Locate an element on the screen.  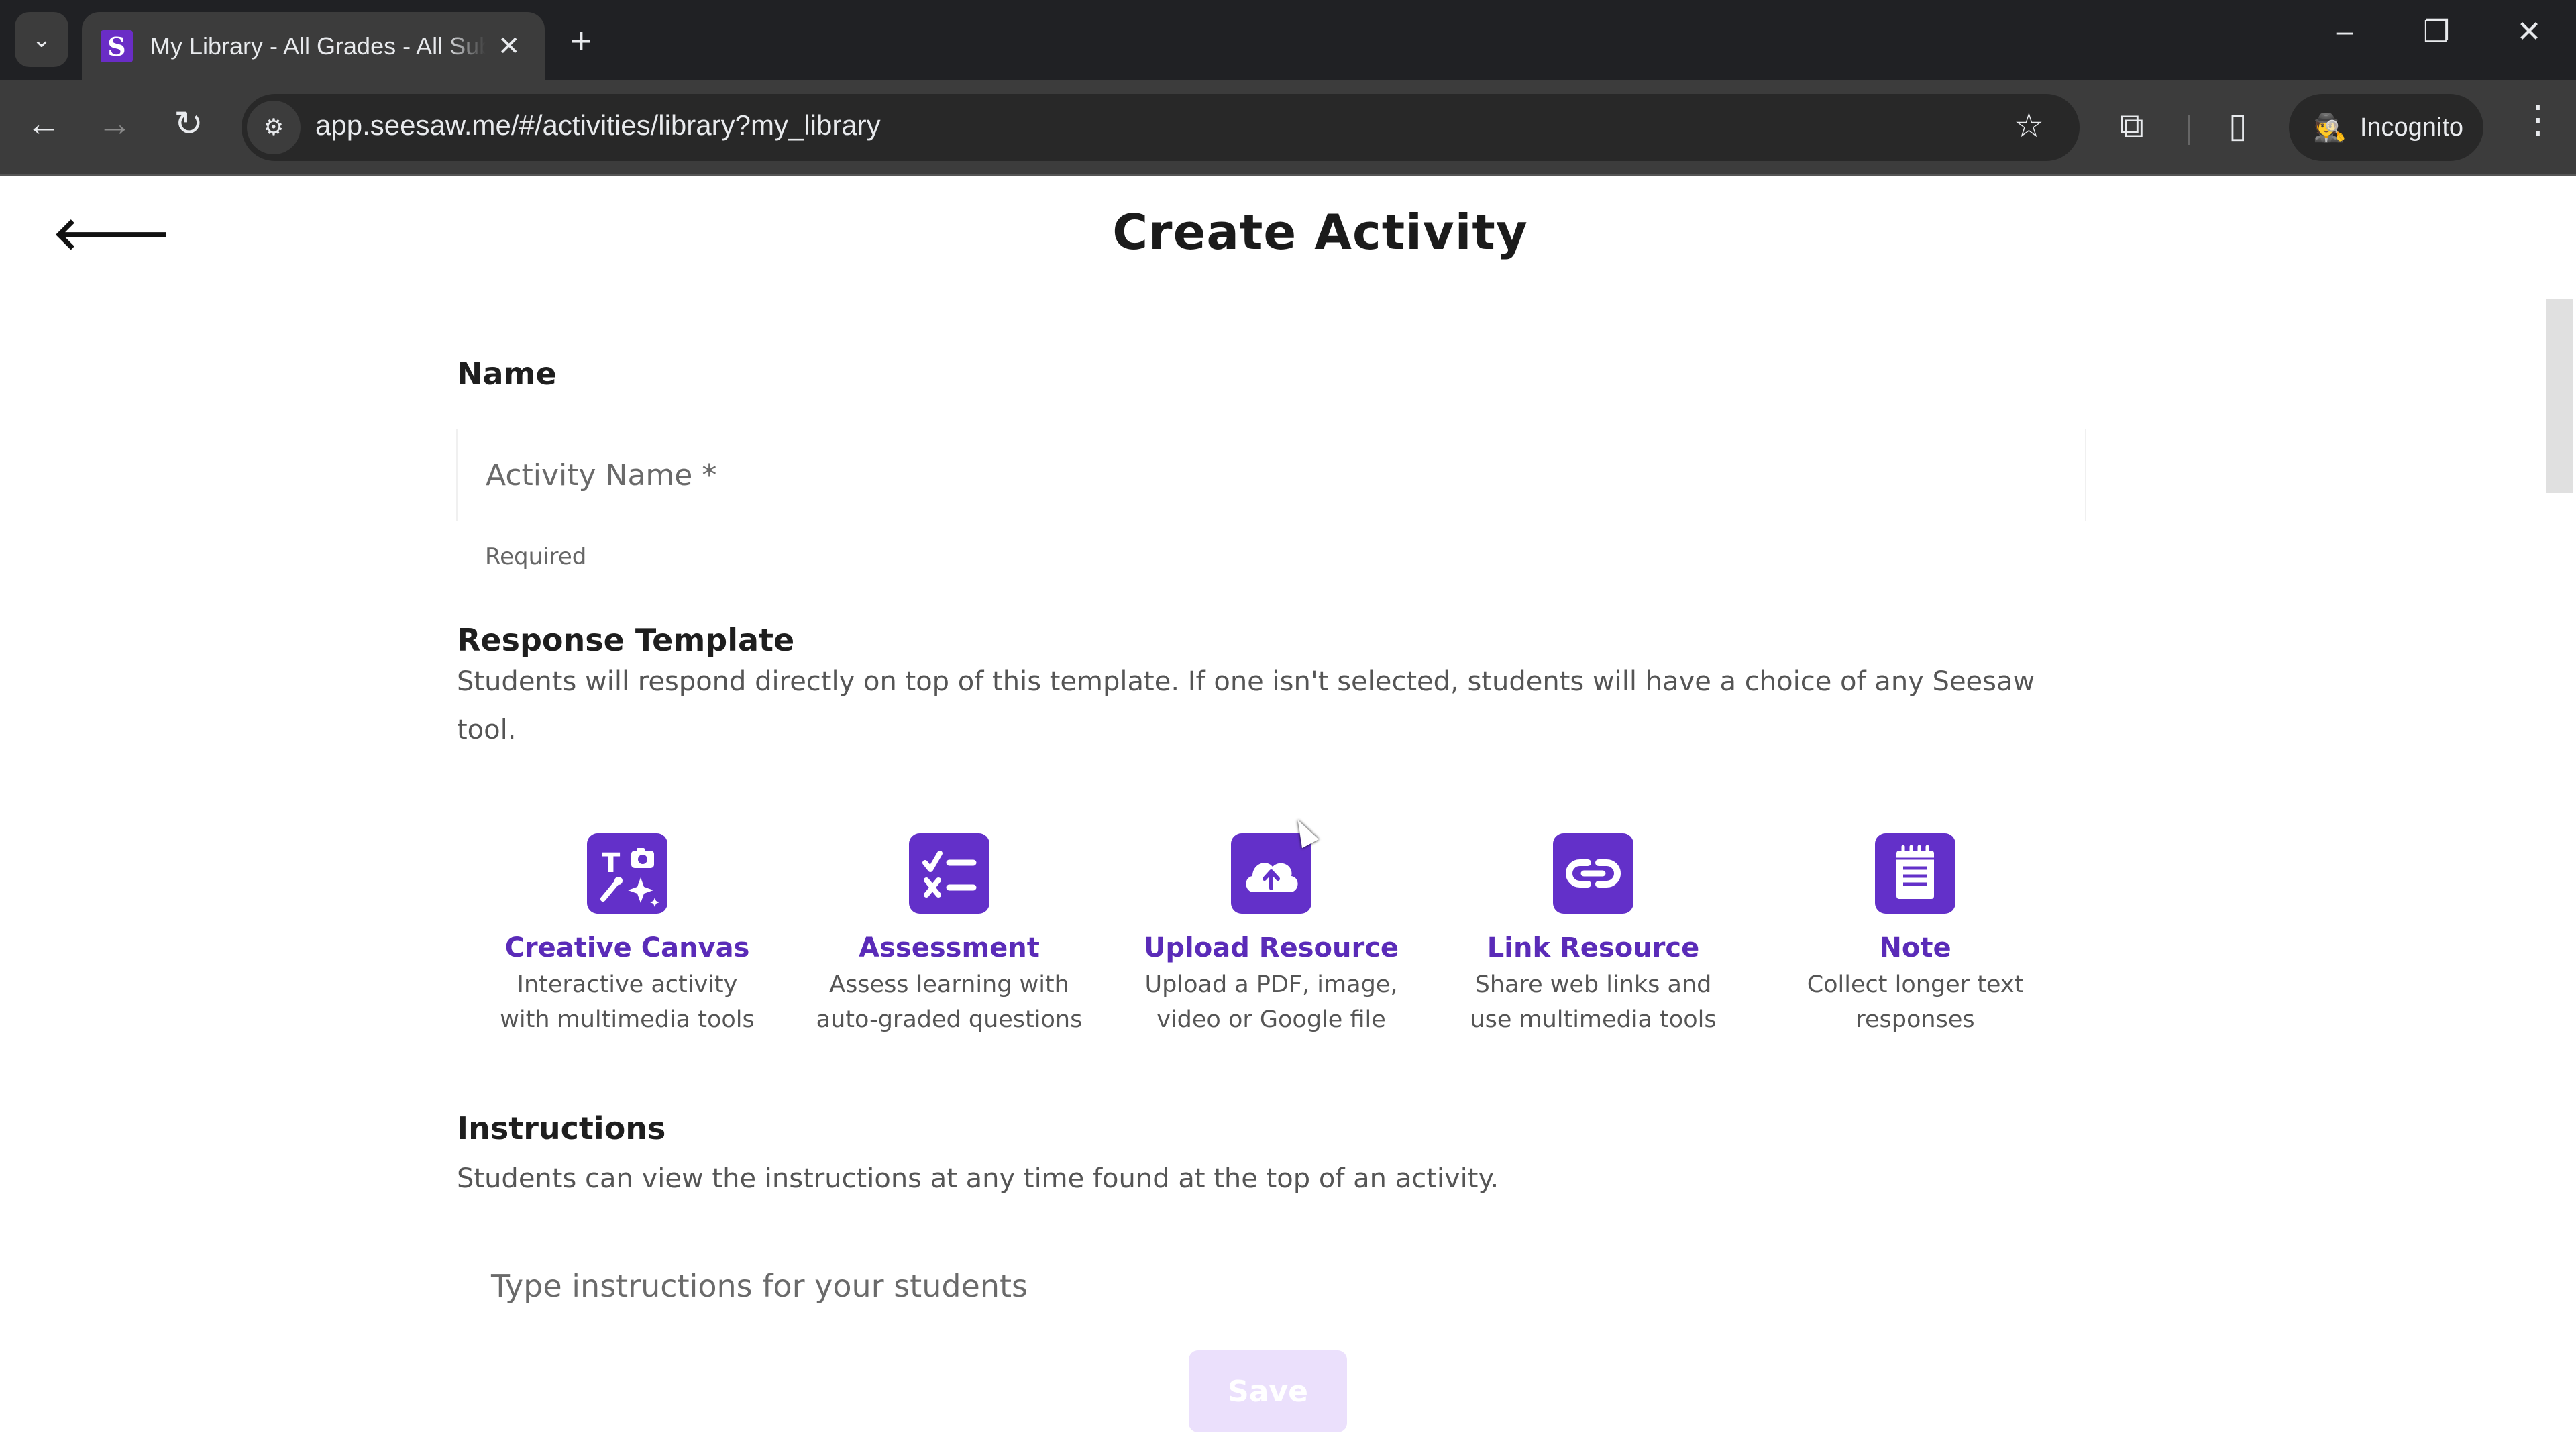
side-panel-icon: ▯ is located at coordinates (2238, 125).